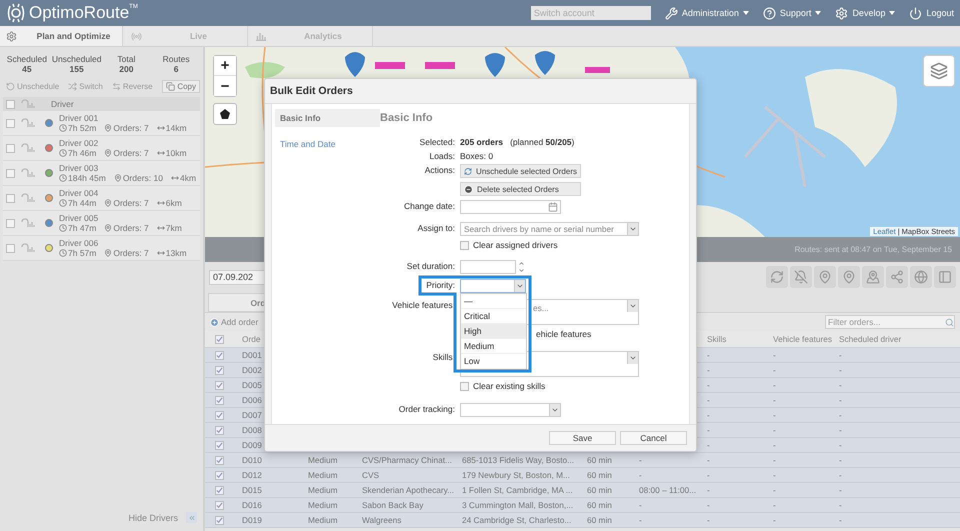 The width and height of the screenshot is (960, 531). What do you see at coordinates (77, 128) in the screenshot?
I see `driver-time: 7h 52m` at bounding box center [77, 128].